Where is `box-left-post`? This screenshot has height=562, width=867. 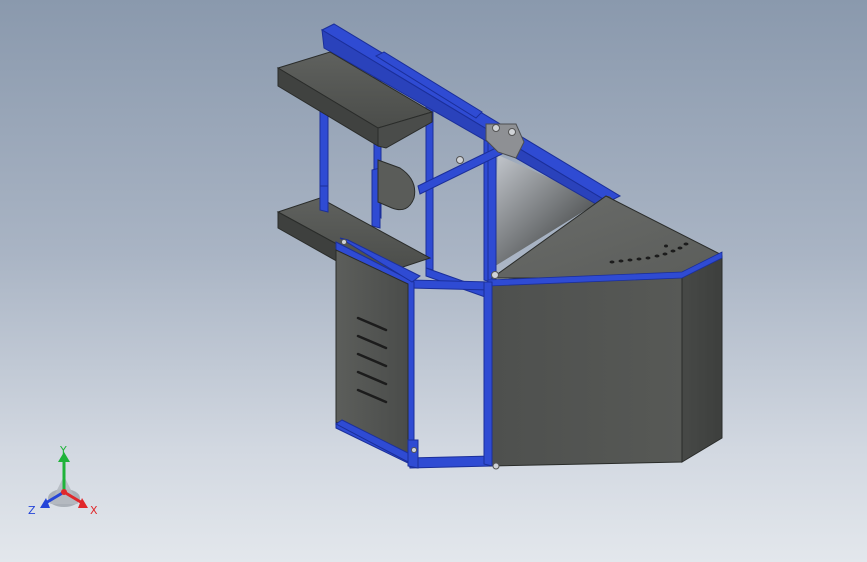 box-left-post is located at coordinates (488, 374).